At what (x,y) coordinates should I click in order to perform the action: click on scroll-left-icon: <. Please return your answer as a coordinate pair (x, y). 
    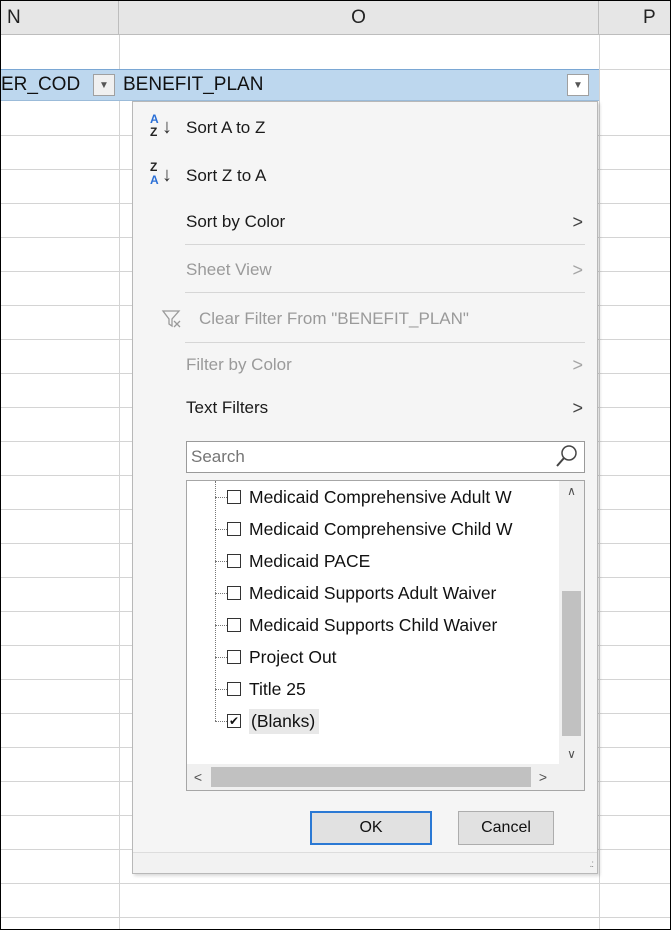
    Looking at the image, I should click on (198, 777).